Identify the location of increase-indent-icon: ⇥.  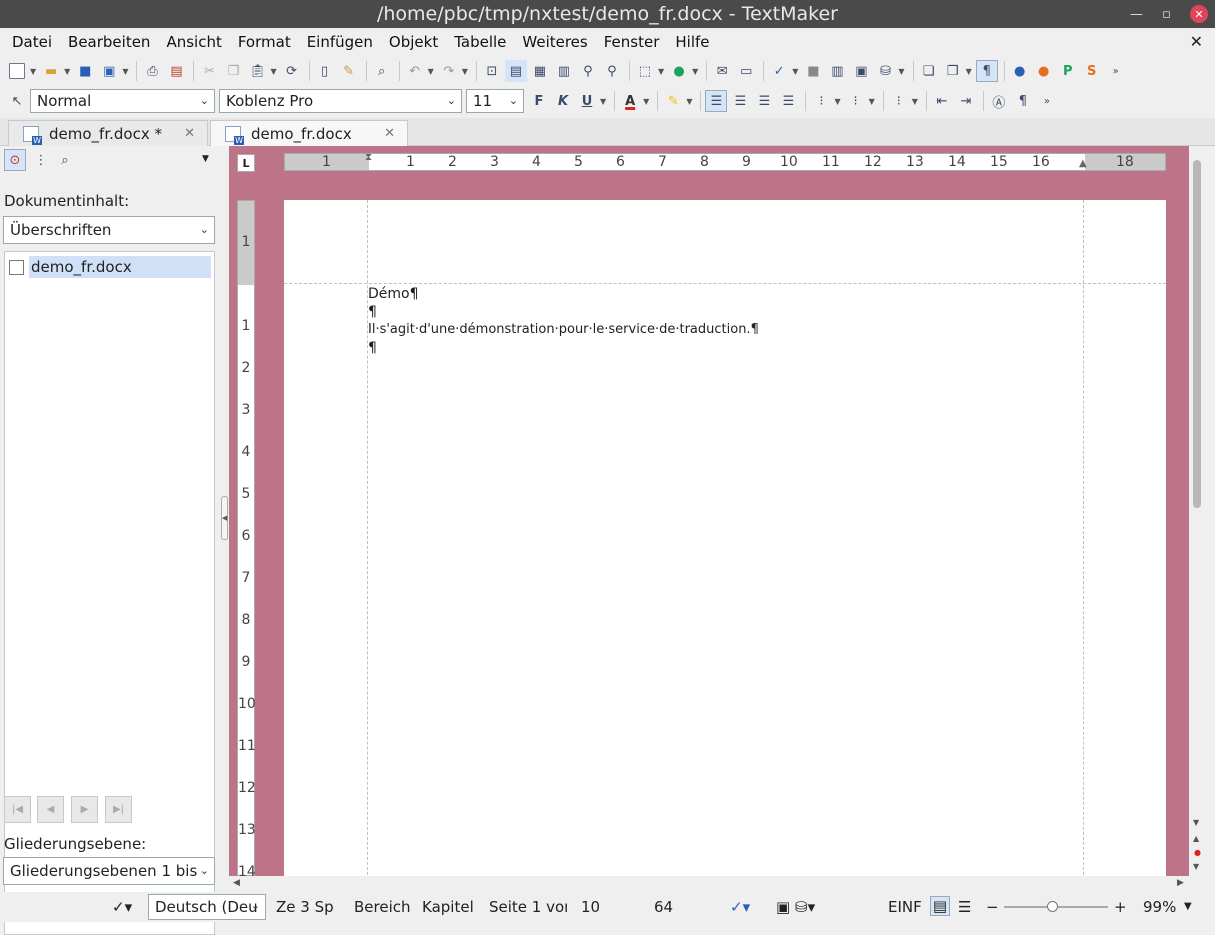
(966, 101).